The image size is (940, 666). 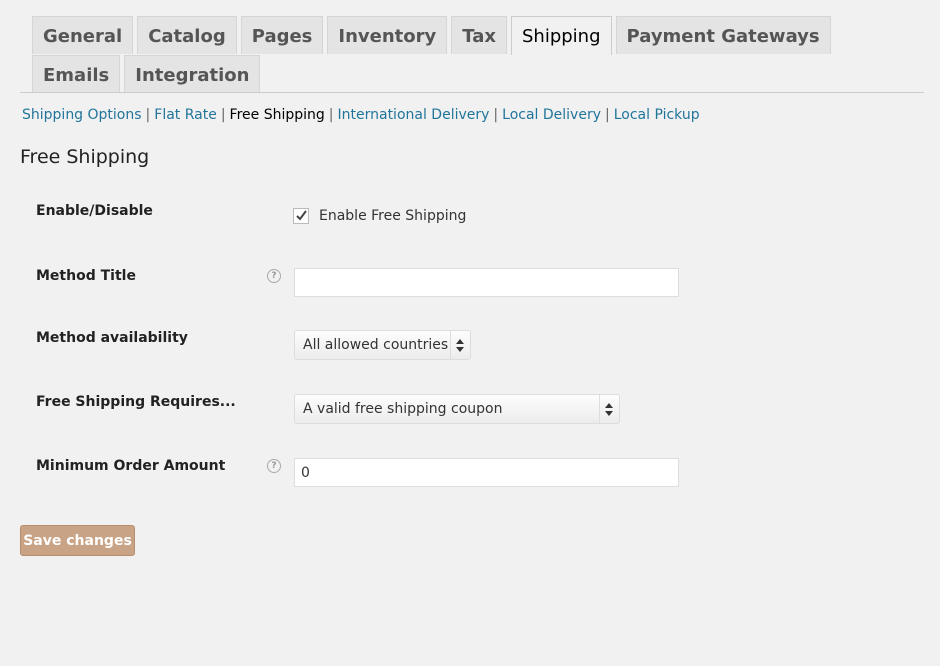 What do you see at coordinates (83, 35) in the screenshot?
I see `tab-general: General` at bounding box center [83, 35].